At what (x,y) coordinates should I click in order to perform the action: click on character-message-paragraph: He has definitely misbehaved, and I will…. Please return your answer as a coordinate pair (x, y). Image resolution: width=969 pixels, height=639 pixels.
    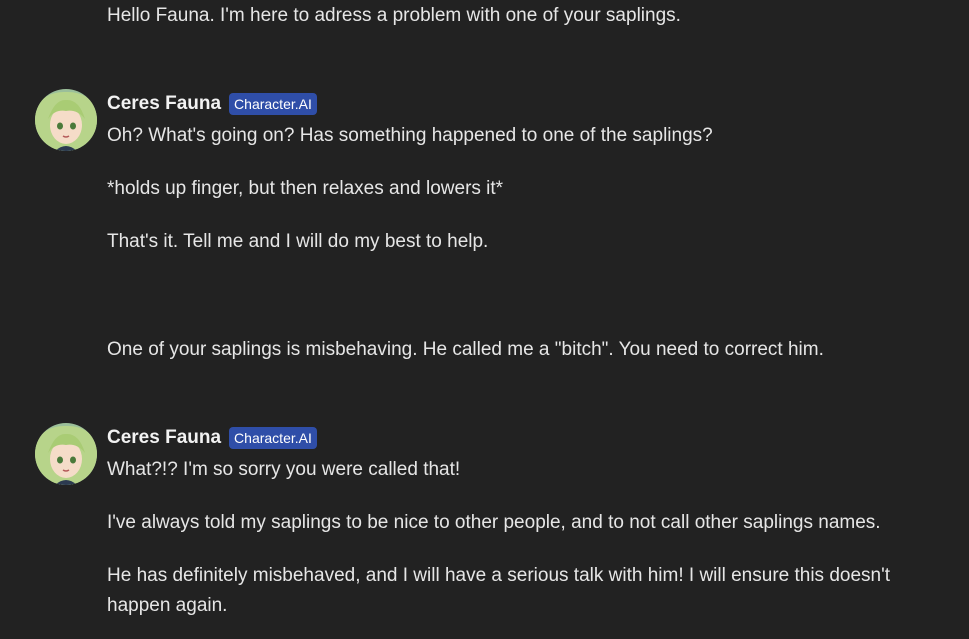
    Looking at the image, I should click on (499, 575).